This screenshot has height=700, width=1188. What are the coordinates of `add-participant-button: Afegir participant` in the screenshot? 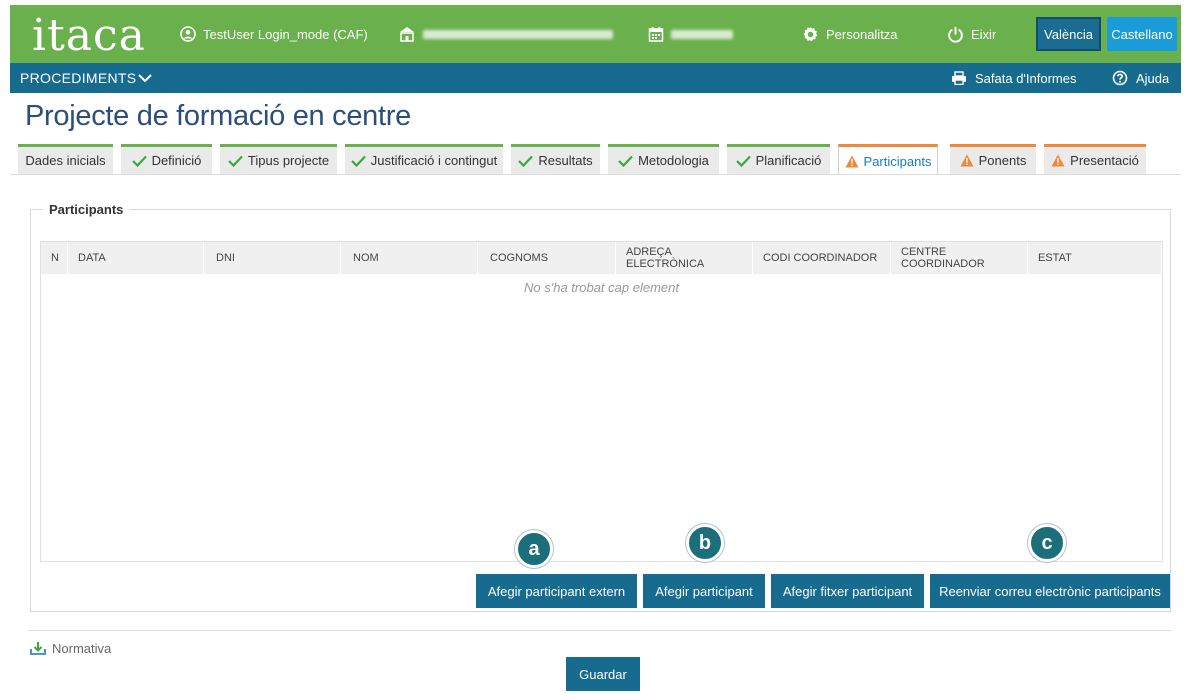 It's located at (704, 591).